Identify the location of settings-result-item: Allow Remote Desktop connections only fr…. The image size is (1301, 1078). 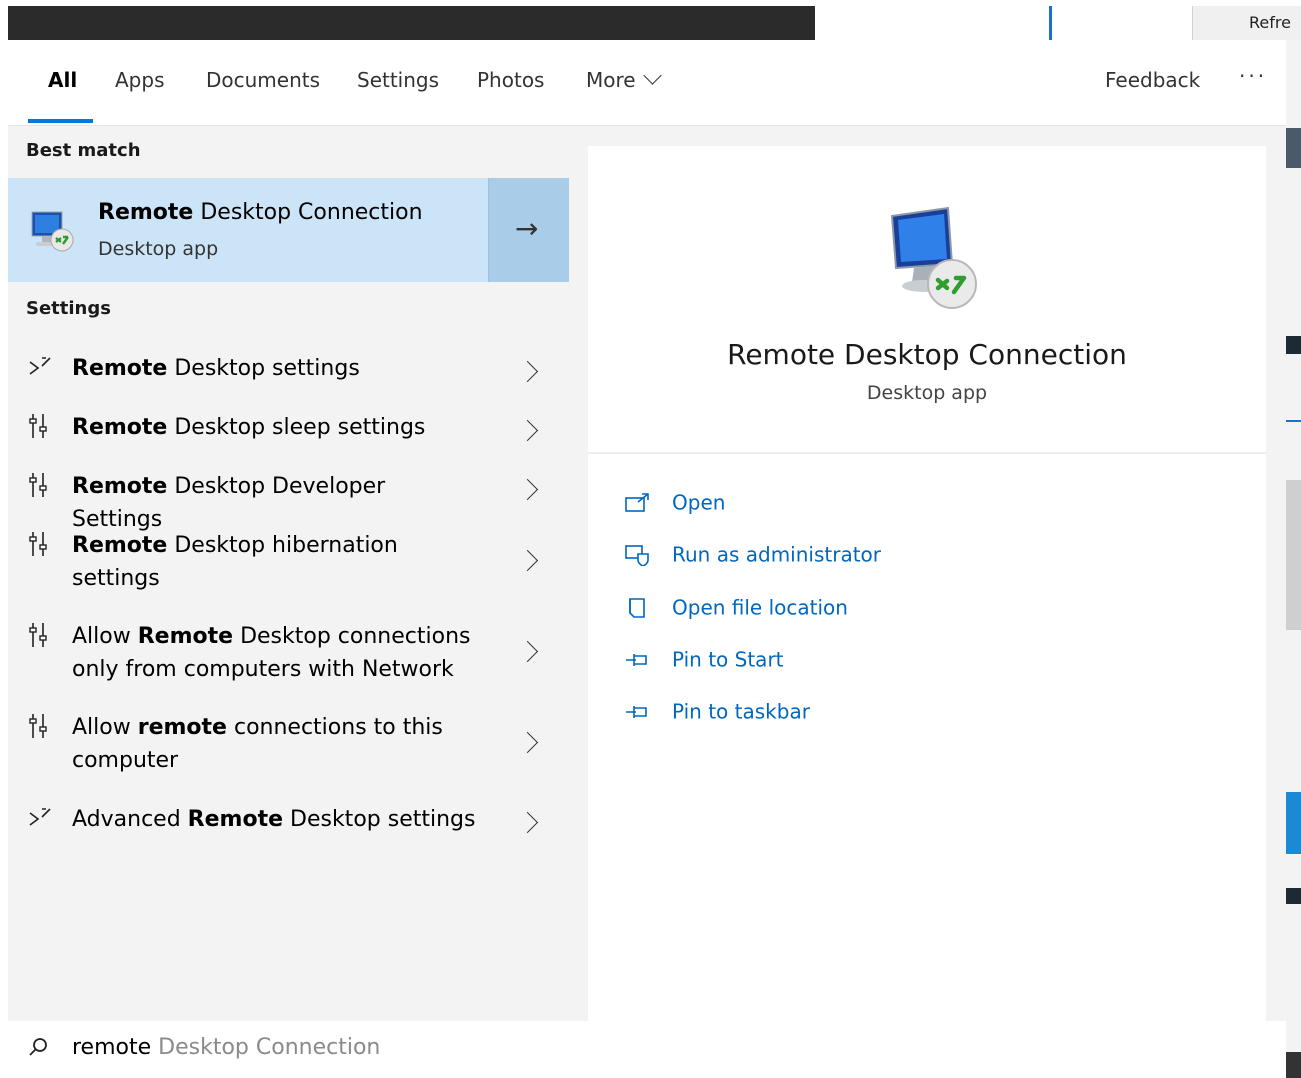
(288, 654).